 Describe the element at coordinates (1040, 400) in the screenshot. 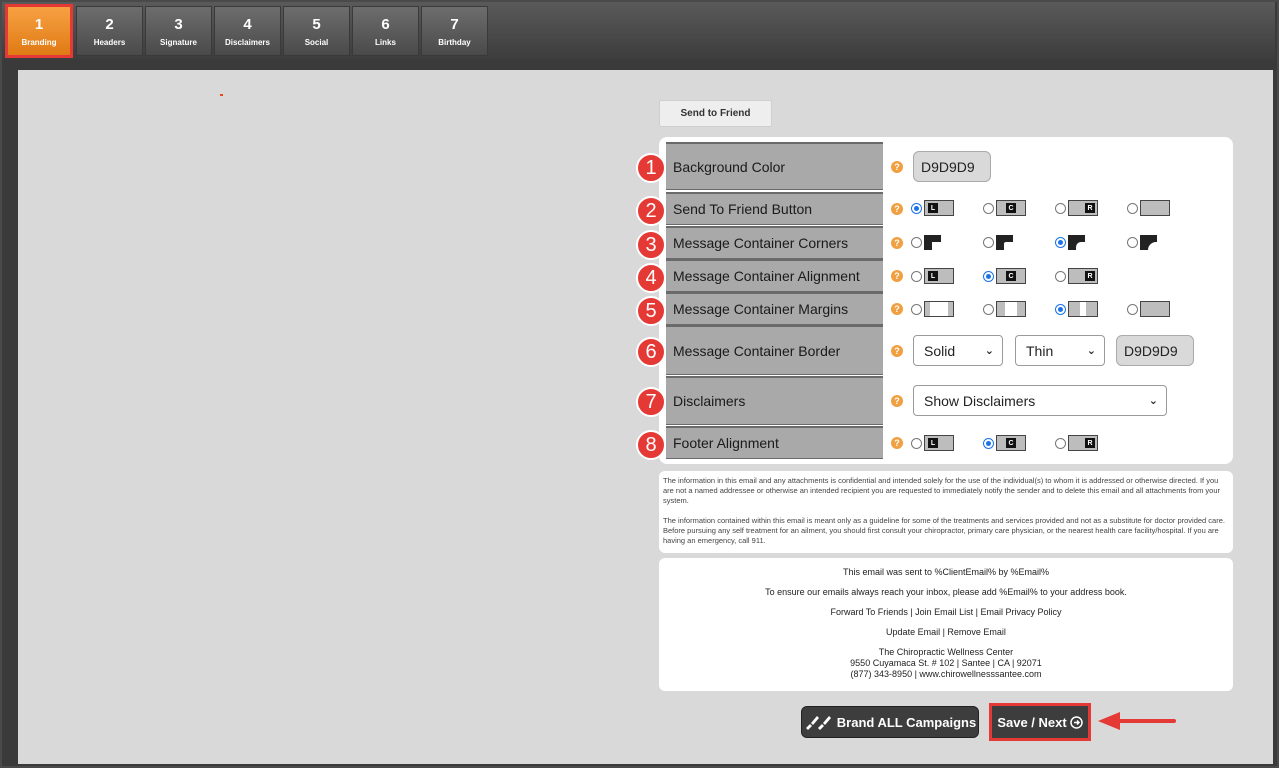

I see `disclaimers-select: Show Disclaimers ⌄` at that location.